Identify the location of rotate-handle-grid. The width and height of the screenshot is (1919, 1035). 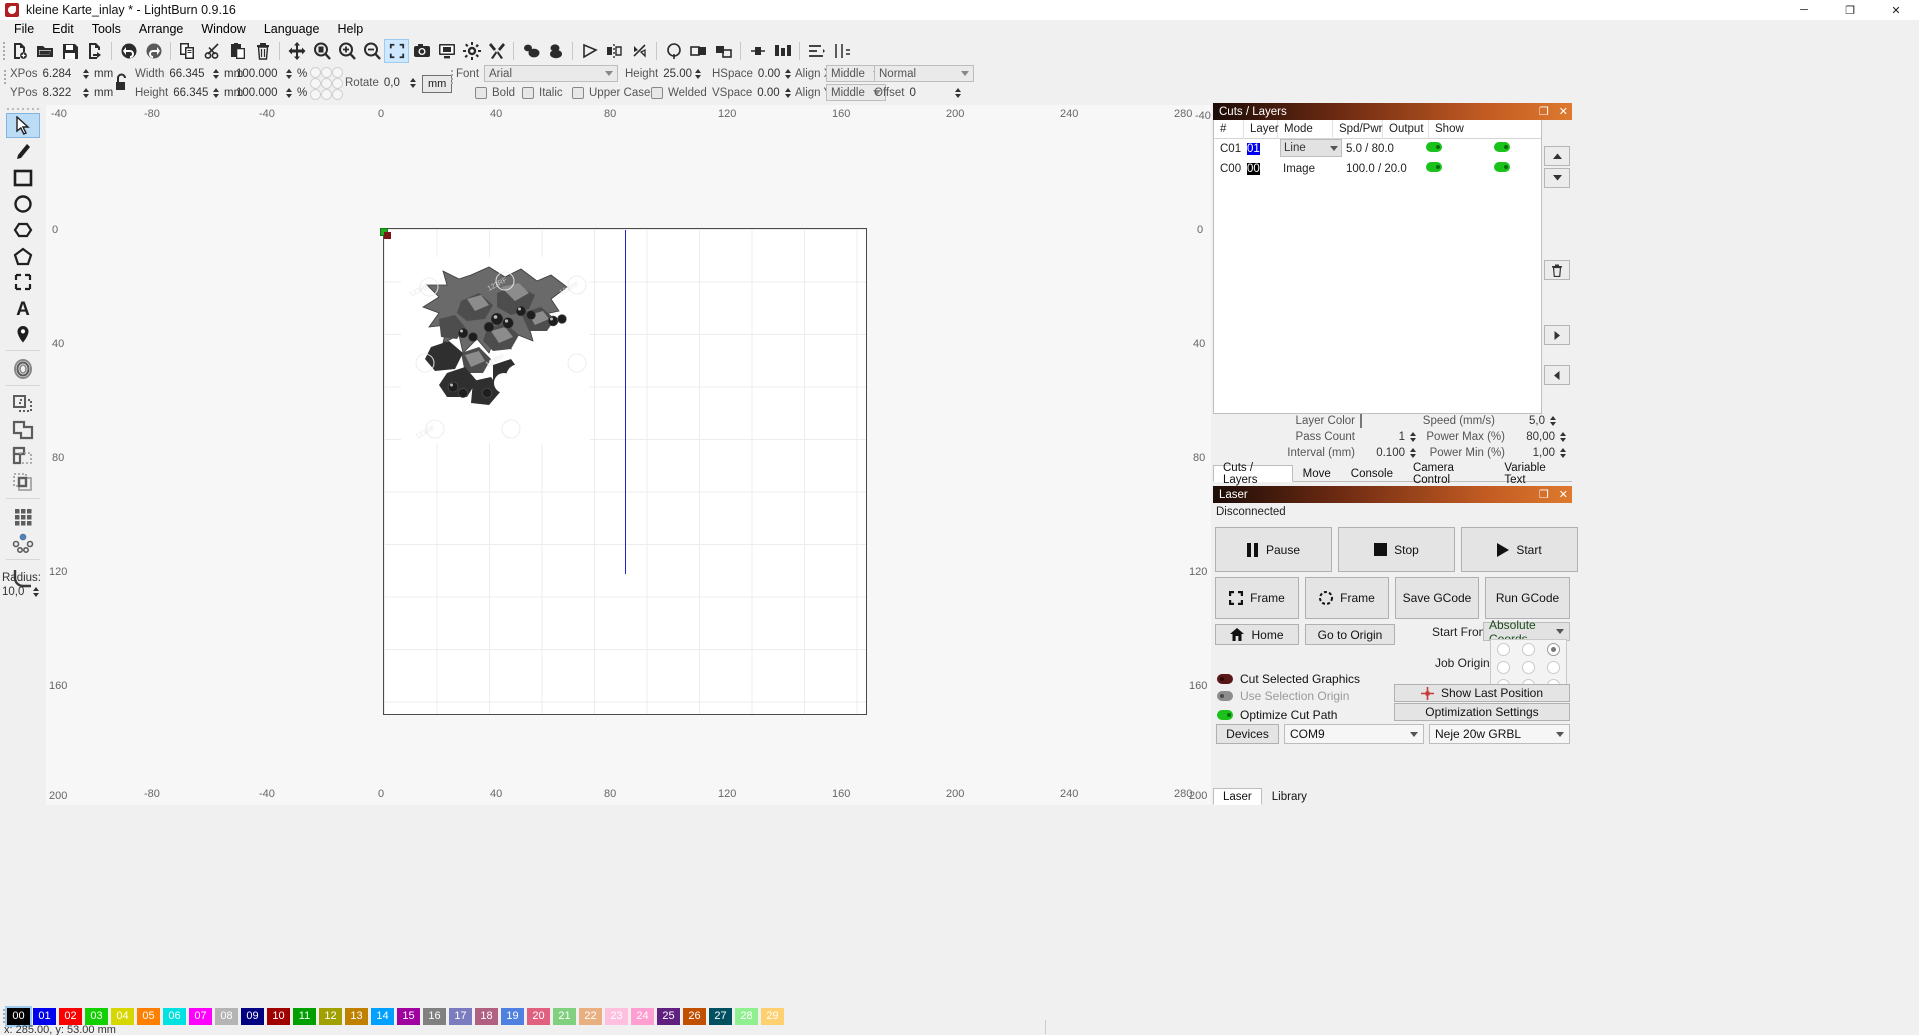
(326, 83).